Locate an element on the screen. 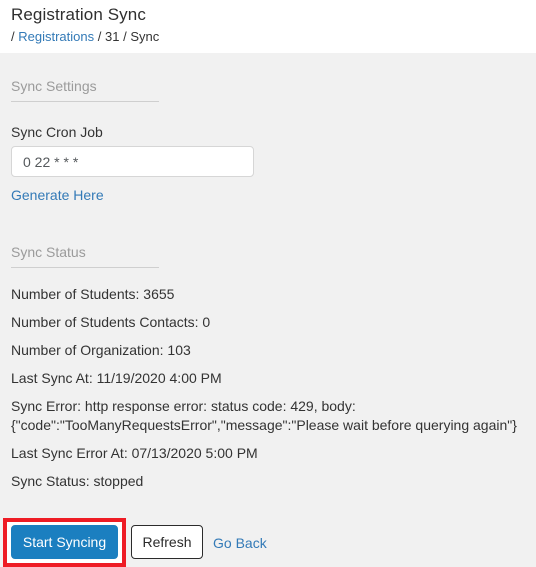 This screenshot has width=536, height=567. action-row: Start Syncing Refresh Go Back is located at coordinates (268, 538).